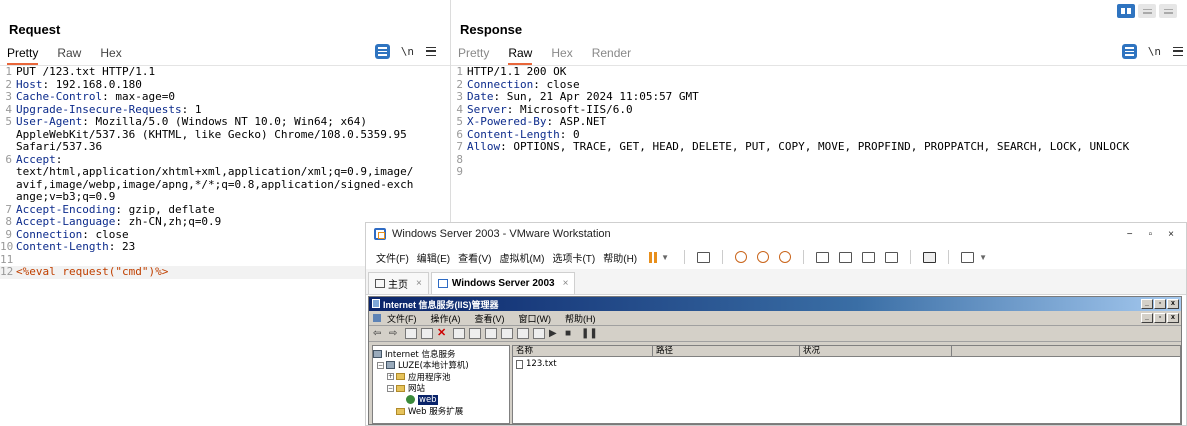 The image size is (1187, 426). Describe the element at coordinates (726, 351) in the screenshot. I see `column-path: 路径` at that location.